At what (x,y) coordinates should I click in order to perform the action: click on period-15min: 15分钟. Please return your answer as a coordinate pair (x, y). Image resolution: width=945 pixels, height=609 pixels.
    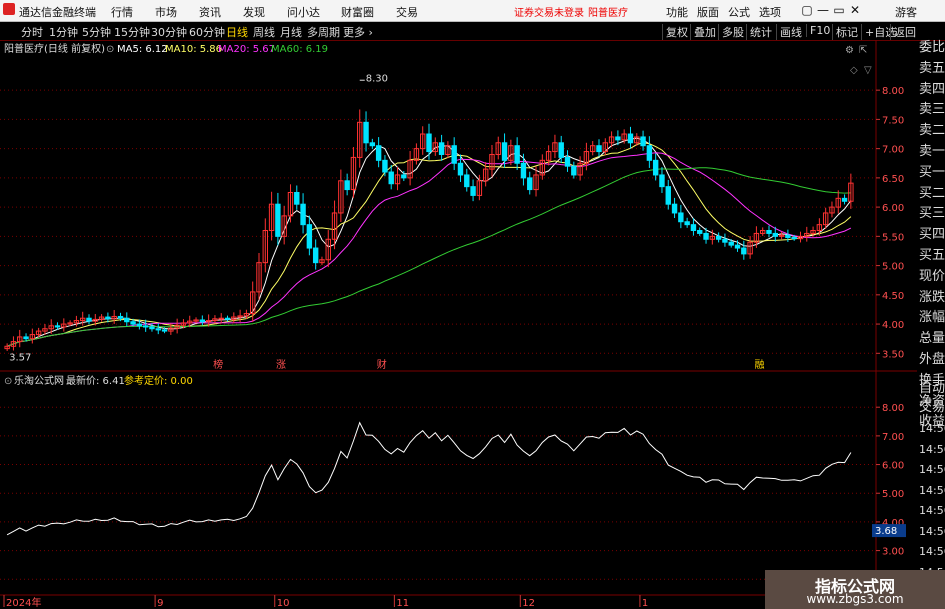
    Looking at the image, I should click on (132, 32).